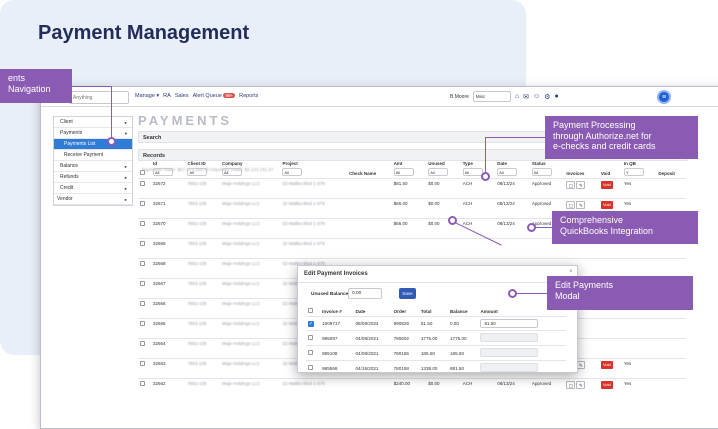  I want to click on invoice-invoice: 985108, so click(337, 353).